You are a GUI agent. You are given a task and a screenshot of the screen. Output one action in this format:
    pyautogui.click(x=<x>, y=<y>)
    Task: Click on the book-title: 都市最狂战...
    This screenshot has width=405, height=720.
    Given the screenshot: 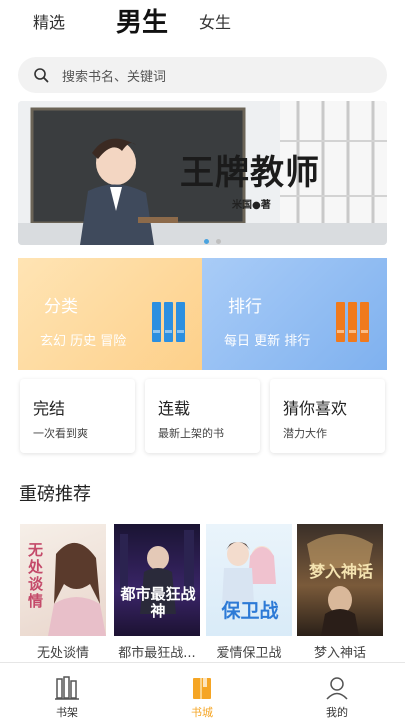 What is the action you would take?
    pyautogui.click(x=157, y=653)
    